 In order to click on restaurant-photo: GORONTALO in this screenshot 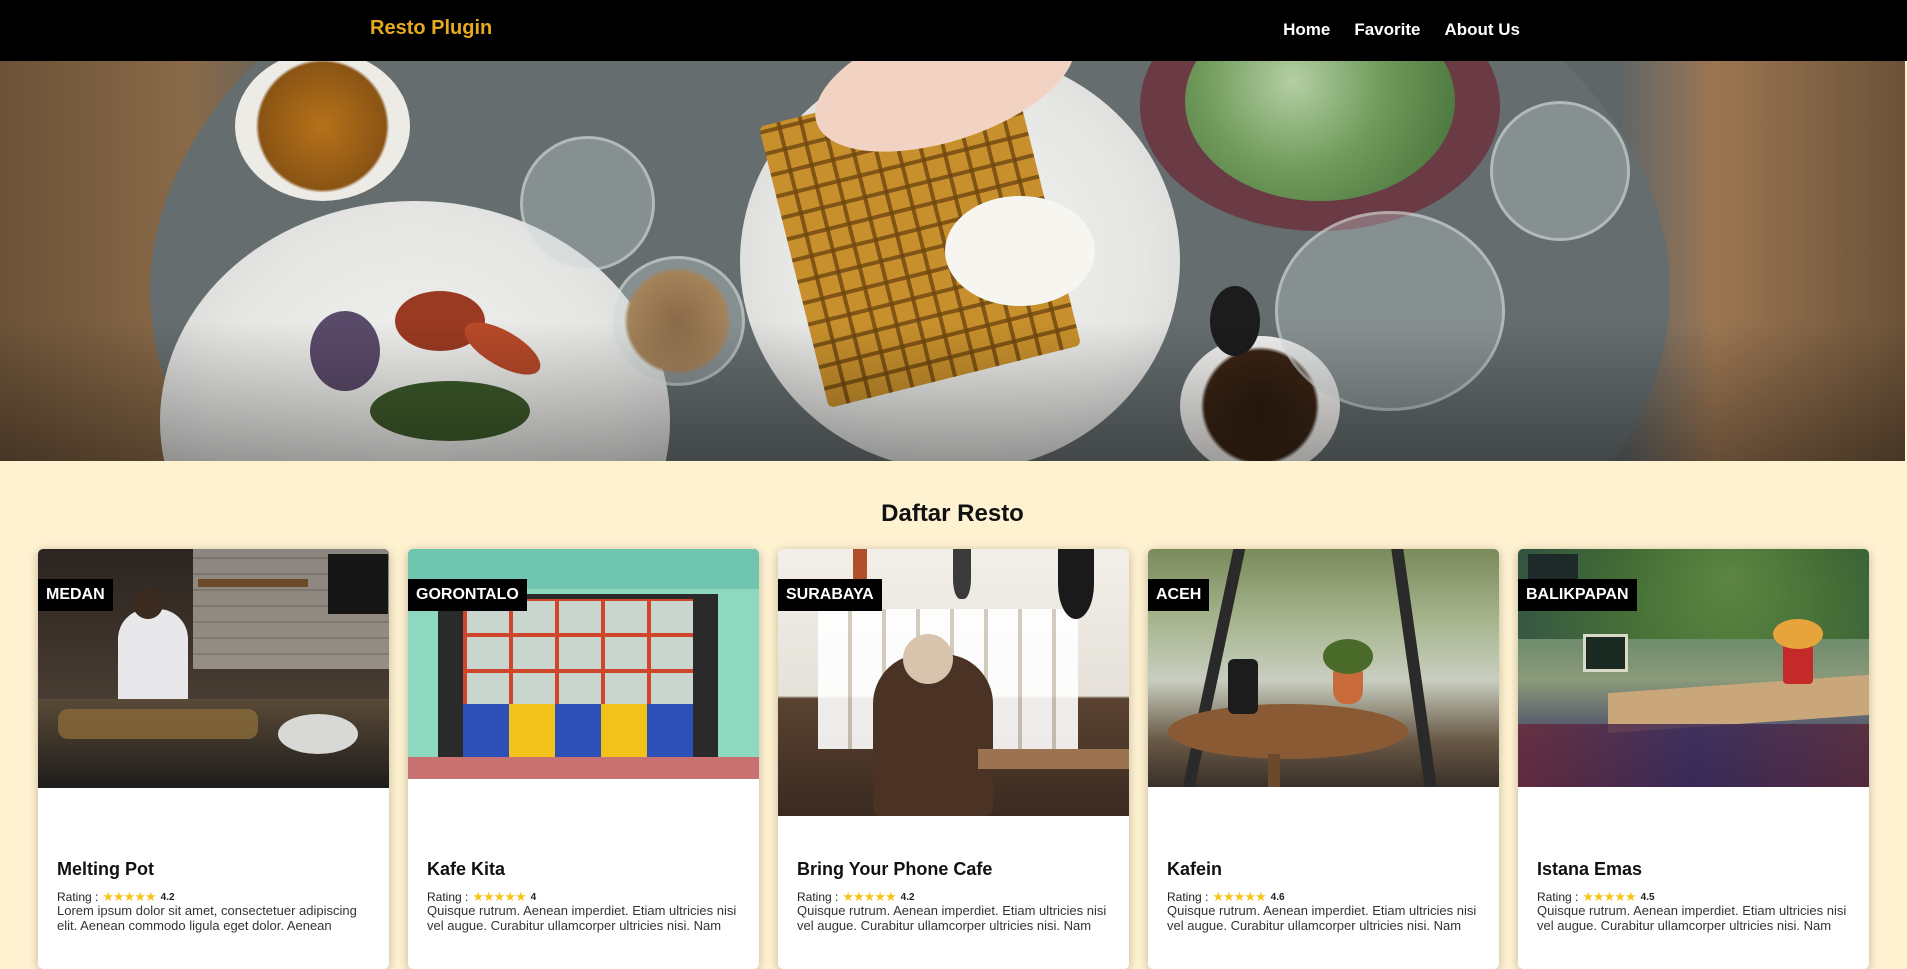, I will do `click(583, 664)`.